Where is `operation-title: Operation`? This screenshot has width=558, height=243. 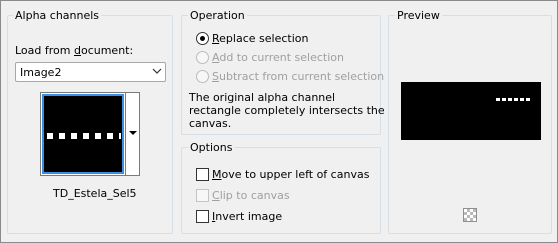
operation-title: Operation is located at coordinates (217, 15).